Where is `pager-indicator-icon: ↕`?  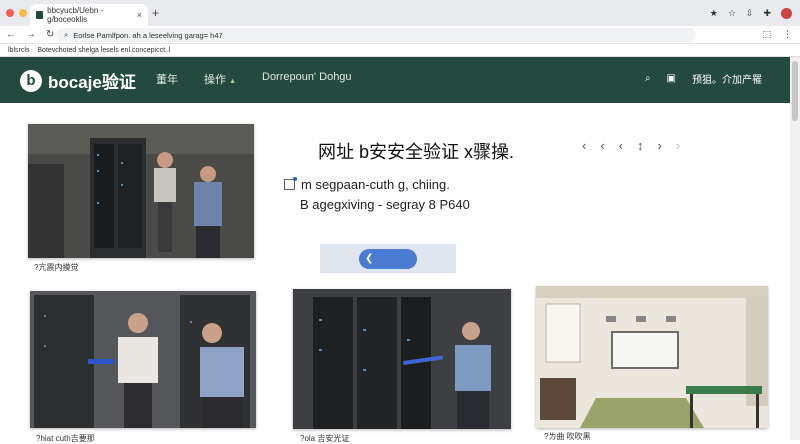
pager-indicator-icon: ↕ is located at coordinates (640, 145).